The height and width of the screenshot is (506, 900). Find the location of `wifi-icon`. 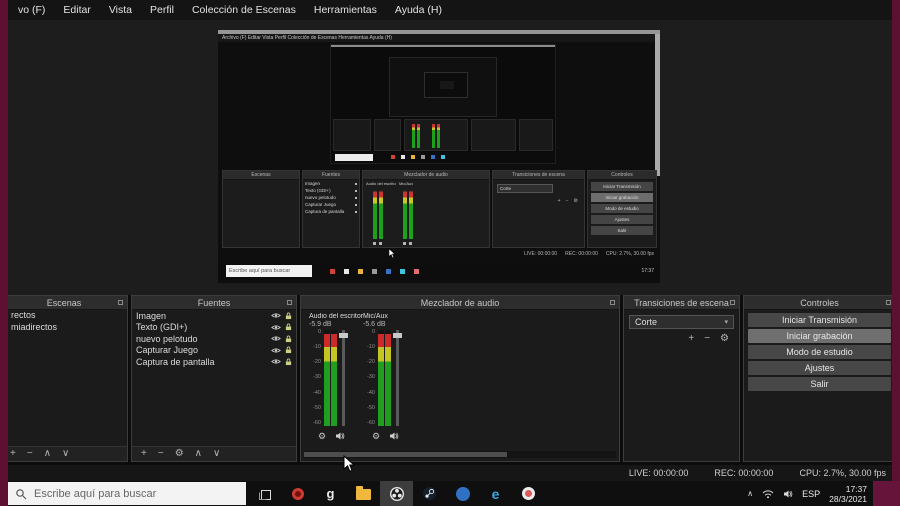

wifi-icon is located at coordinates (768, 494).